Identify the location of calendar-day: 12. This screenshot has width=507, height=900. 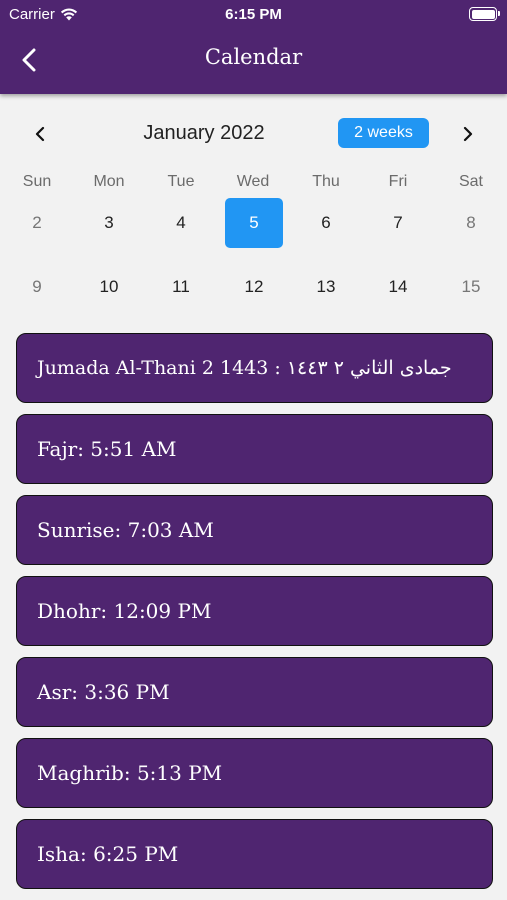
(254, 287).